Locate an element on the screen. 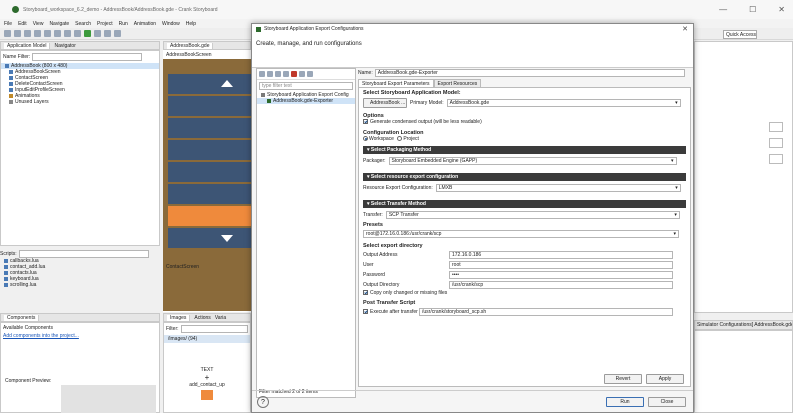 This screenshot has height=413, width=793. workspace-radio is located at coordinates (365, 139).